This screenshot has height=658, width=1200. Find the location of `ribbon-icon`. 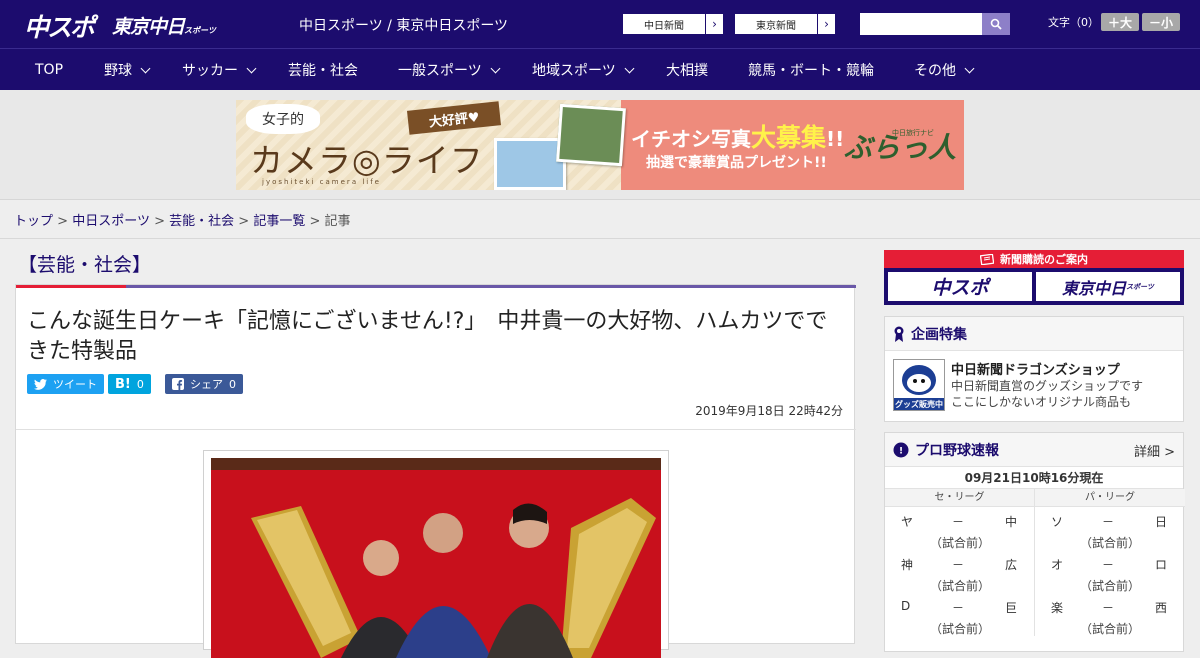

ribbon-icon is located at coordinates (899, 334).